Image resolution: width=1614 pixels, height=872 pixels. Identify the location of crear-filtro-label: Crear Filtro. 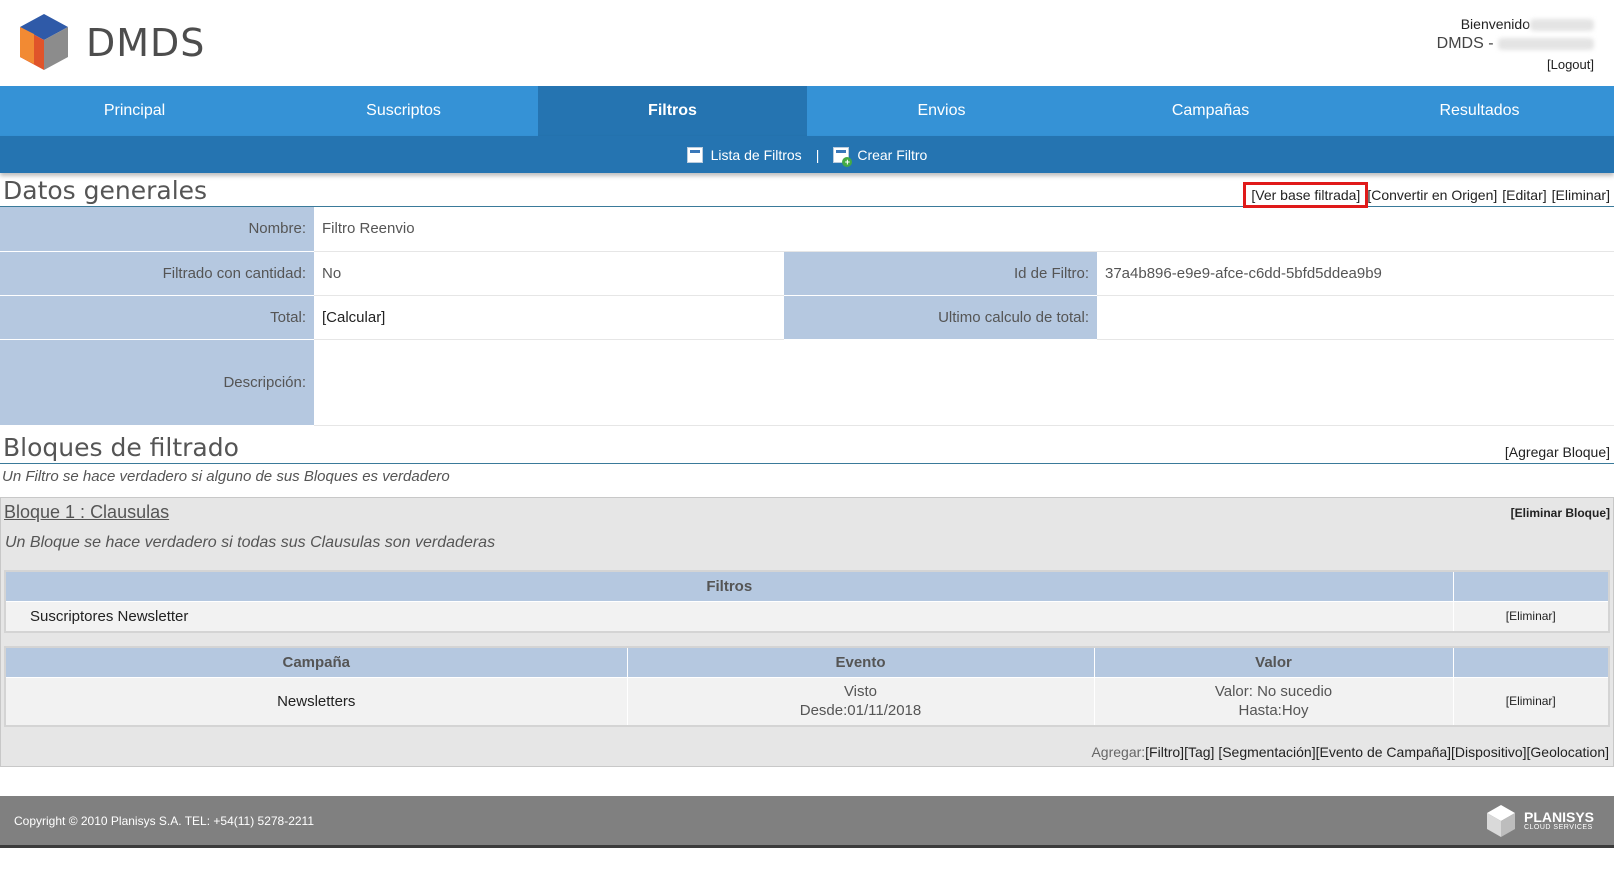
(892, 154).